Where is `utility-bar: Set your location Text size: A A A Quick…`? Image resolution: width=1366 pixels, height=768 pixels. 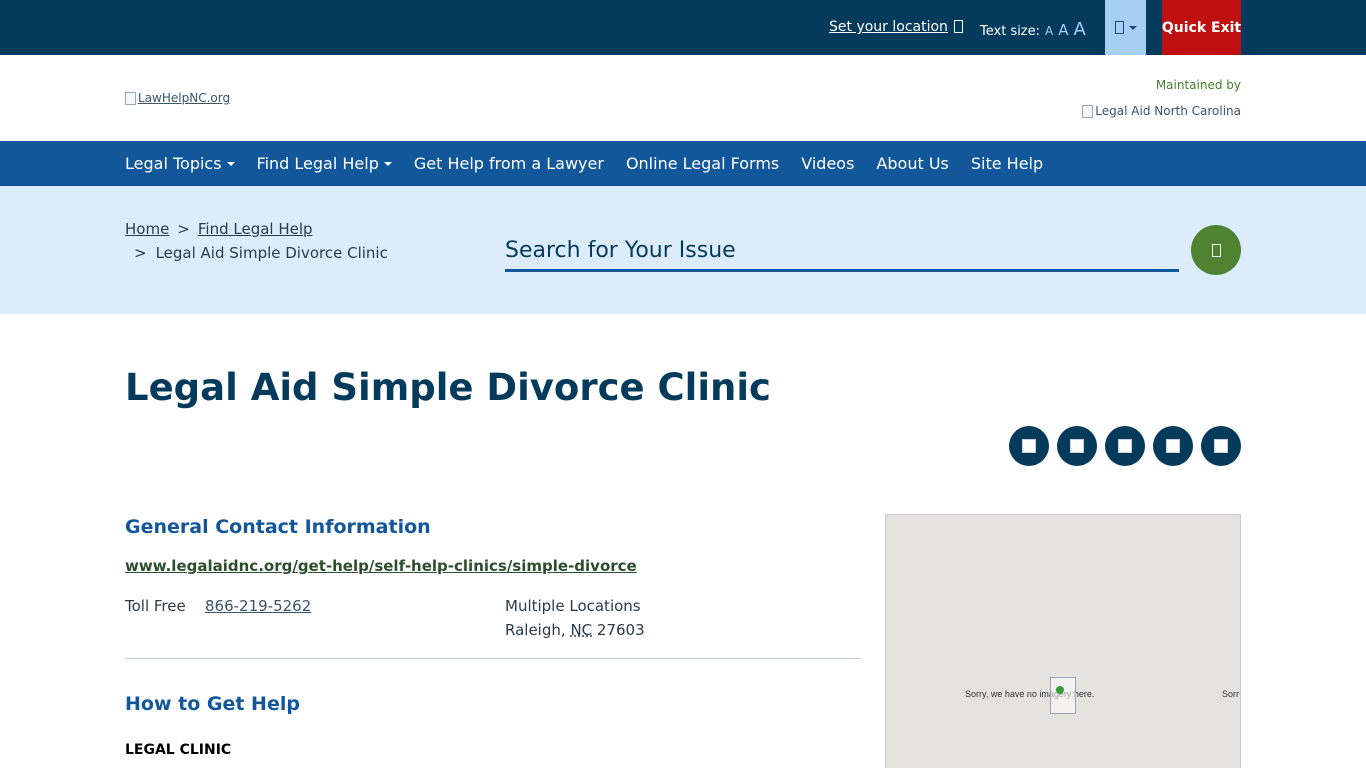 utility-bar: Set your location Text size: A A A Quick… is located at coordinates (683, 27).